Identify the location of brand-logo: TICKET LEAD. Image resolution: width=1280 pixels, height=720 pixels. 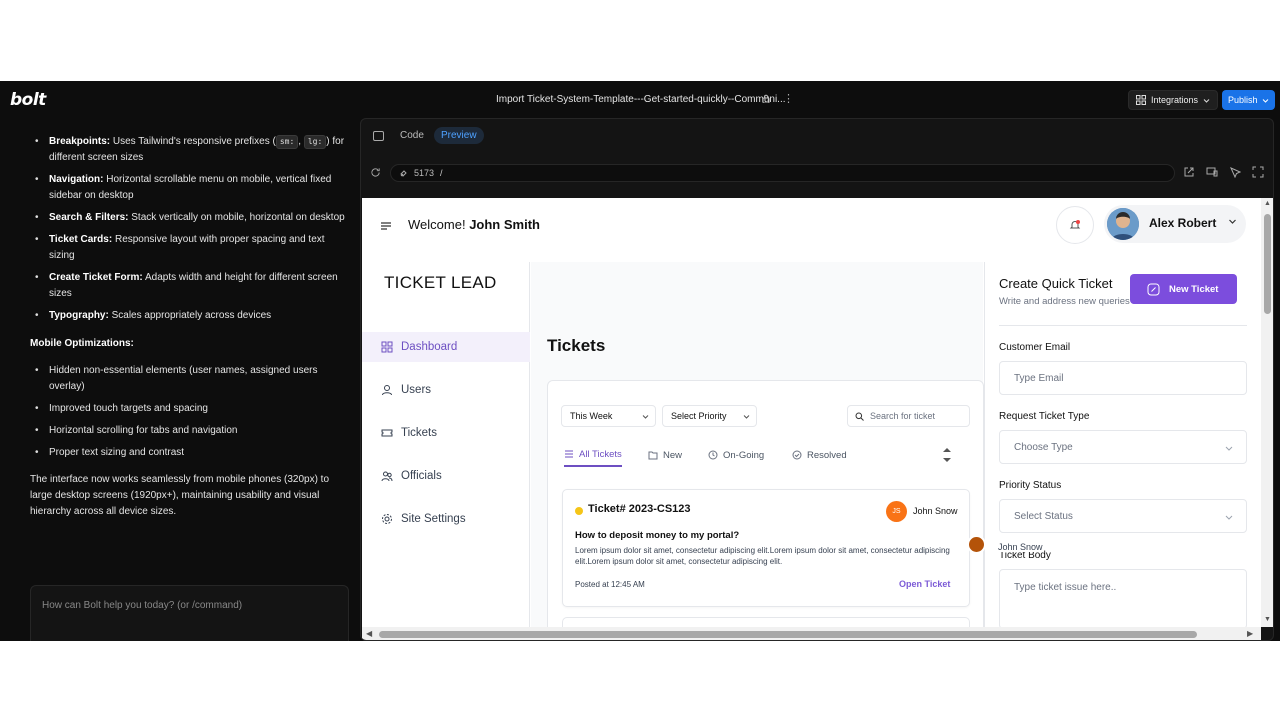
(440, 283).